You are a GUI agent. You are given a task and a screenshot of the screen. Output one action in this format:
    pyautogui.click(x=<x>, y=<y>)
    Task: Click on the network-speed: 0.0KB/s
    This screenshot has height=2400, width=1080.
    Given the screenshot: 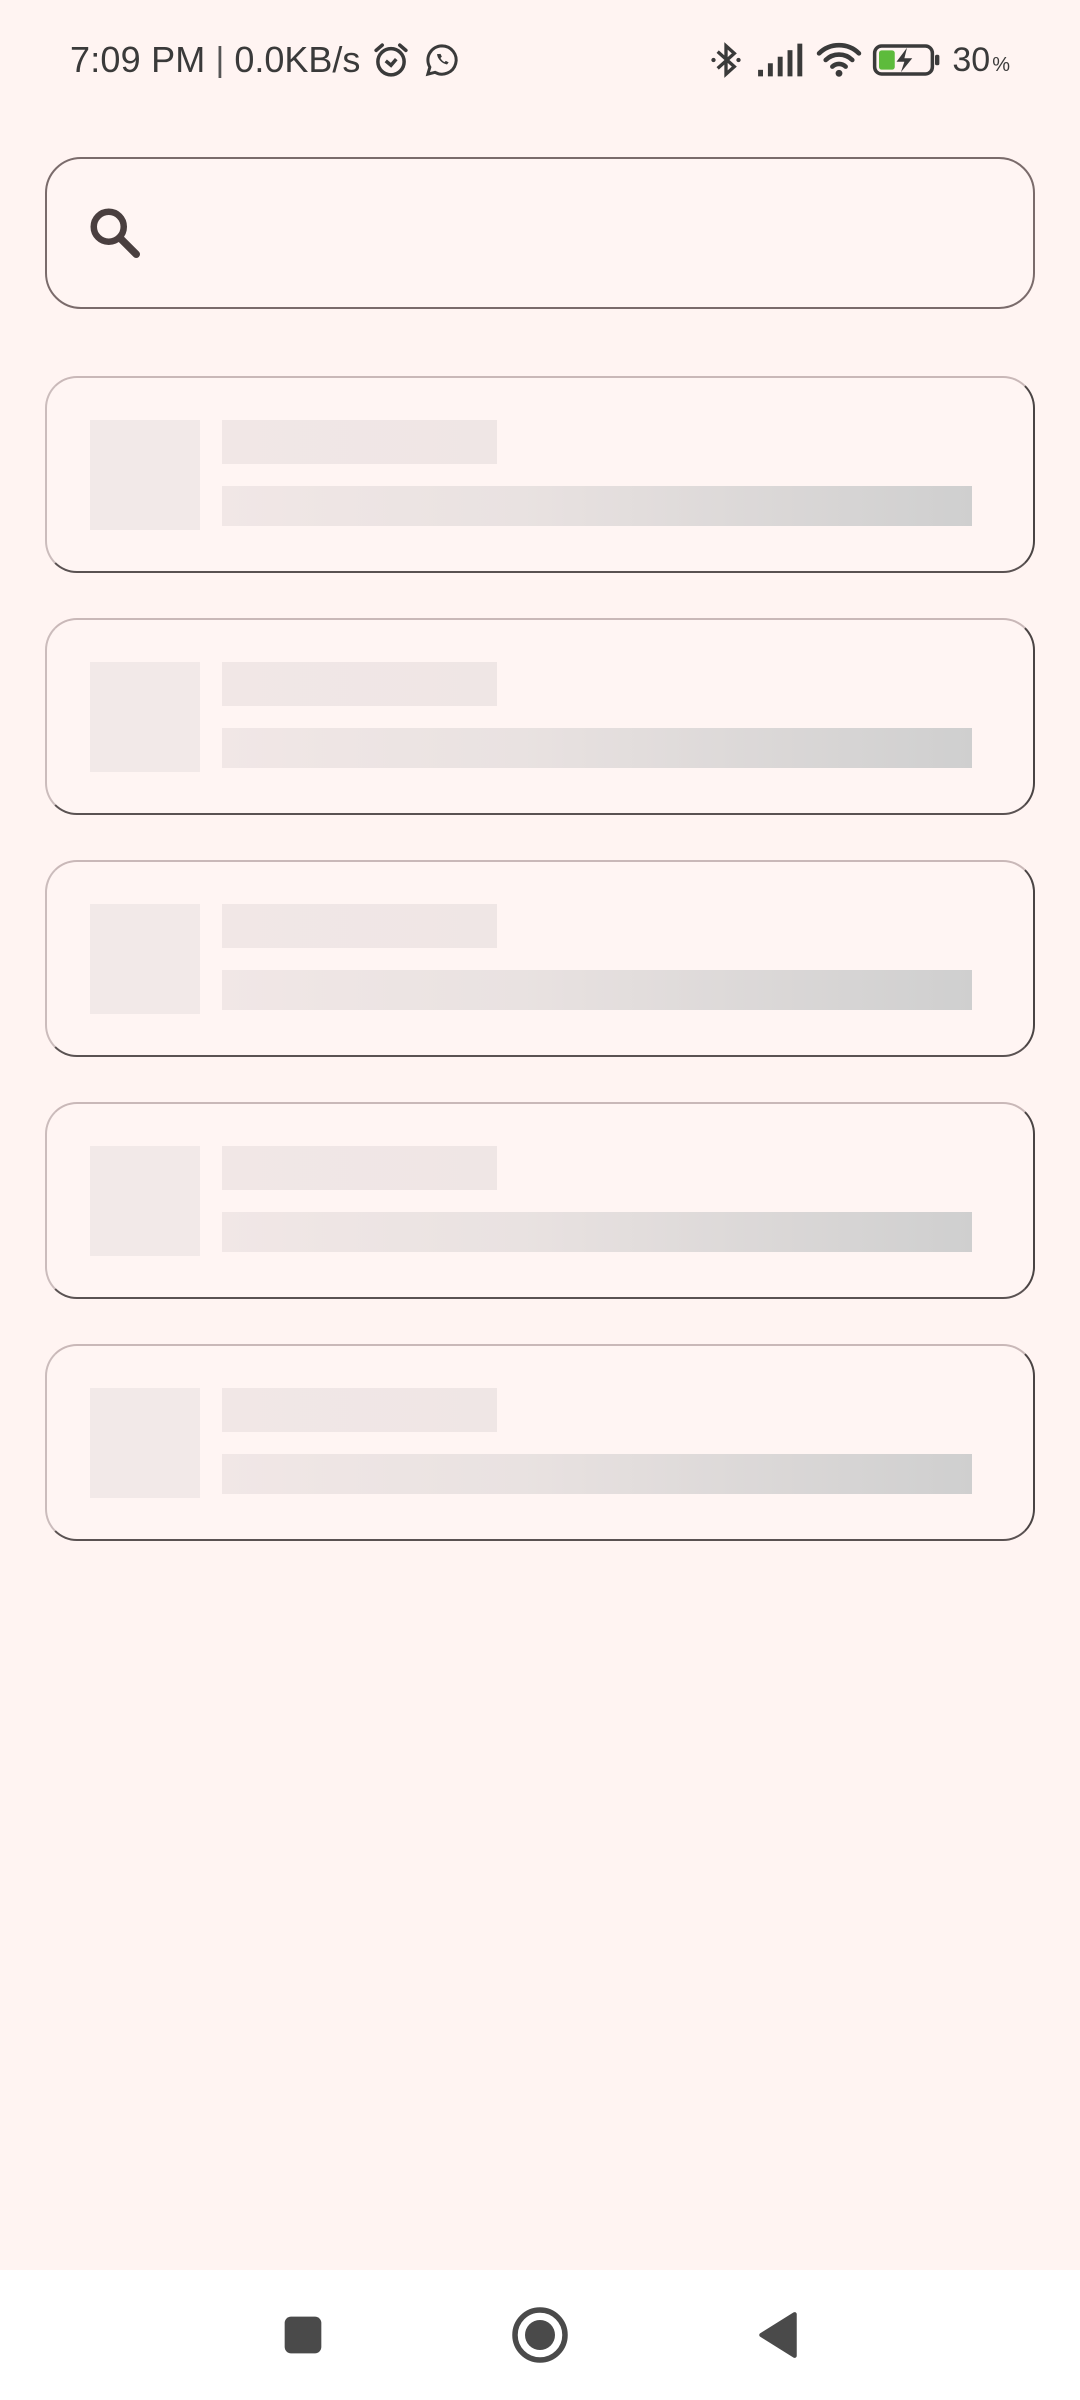 What is the action you would take?
    pyautogui.click(x=297, y=59)
    